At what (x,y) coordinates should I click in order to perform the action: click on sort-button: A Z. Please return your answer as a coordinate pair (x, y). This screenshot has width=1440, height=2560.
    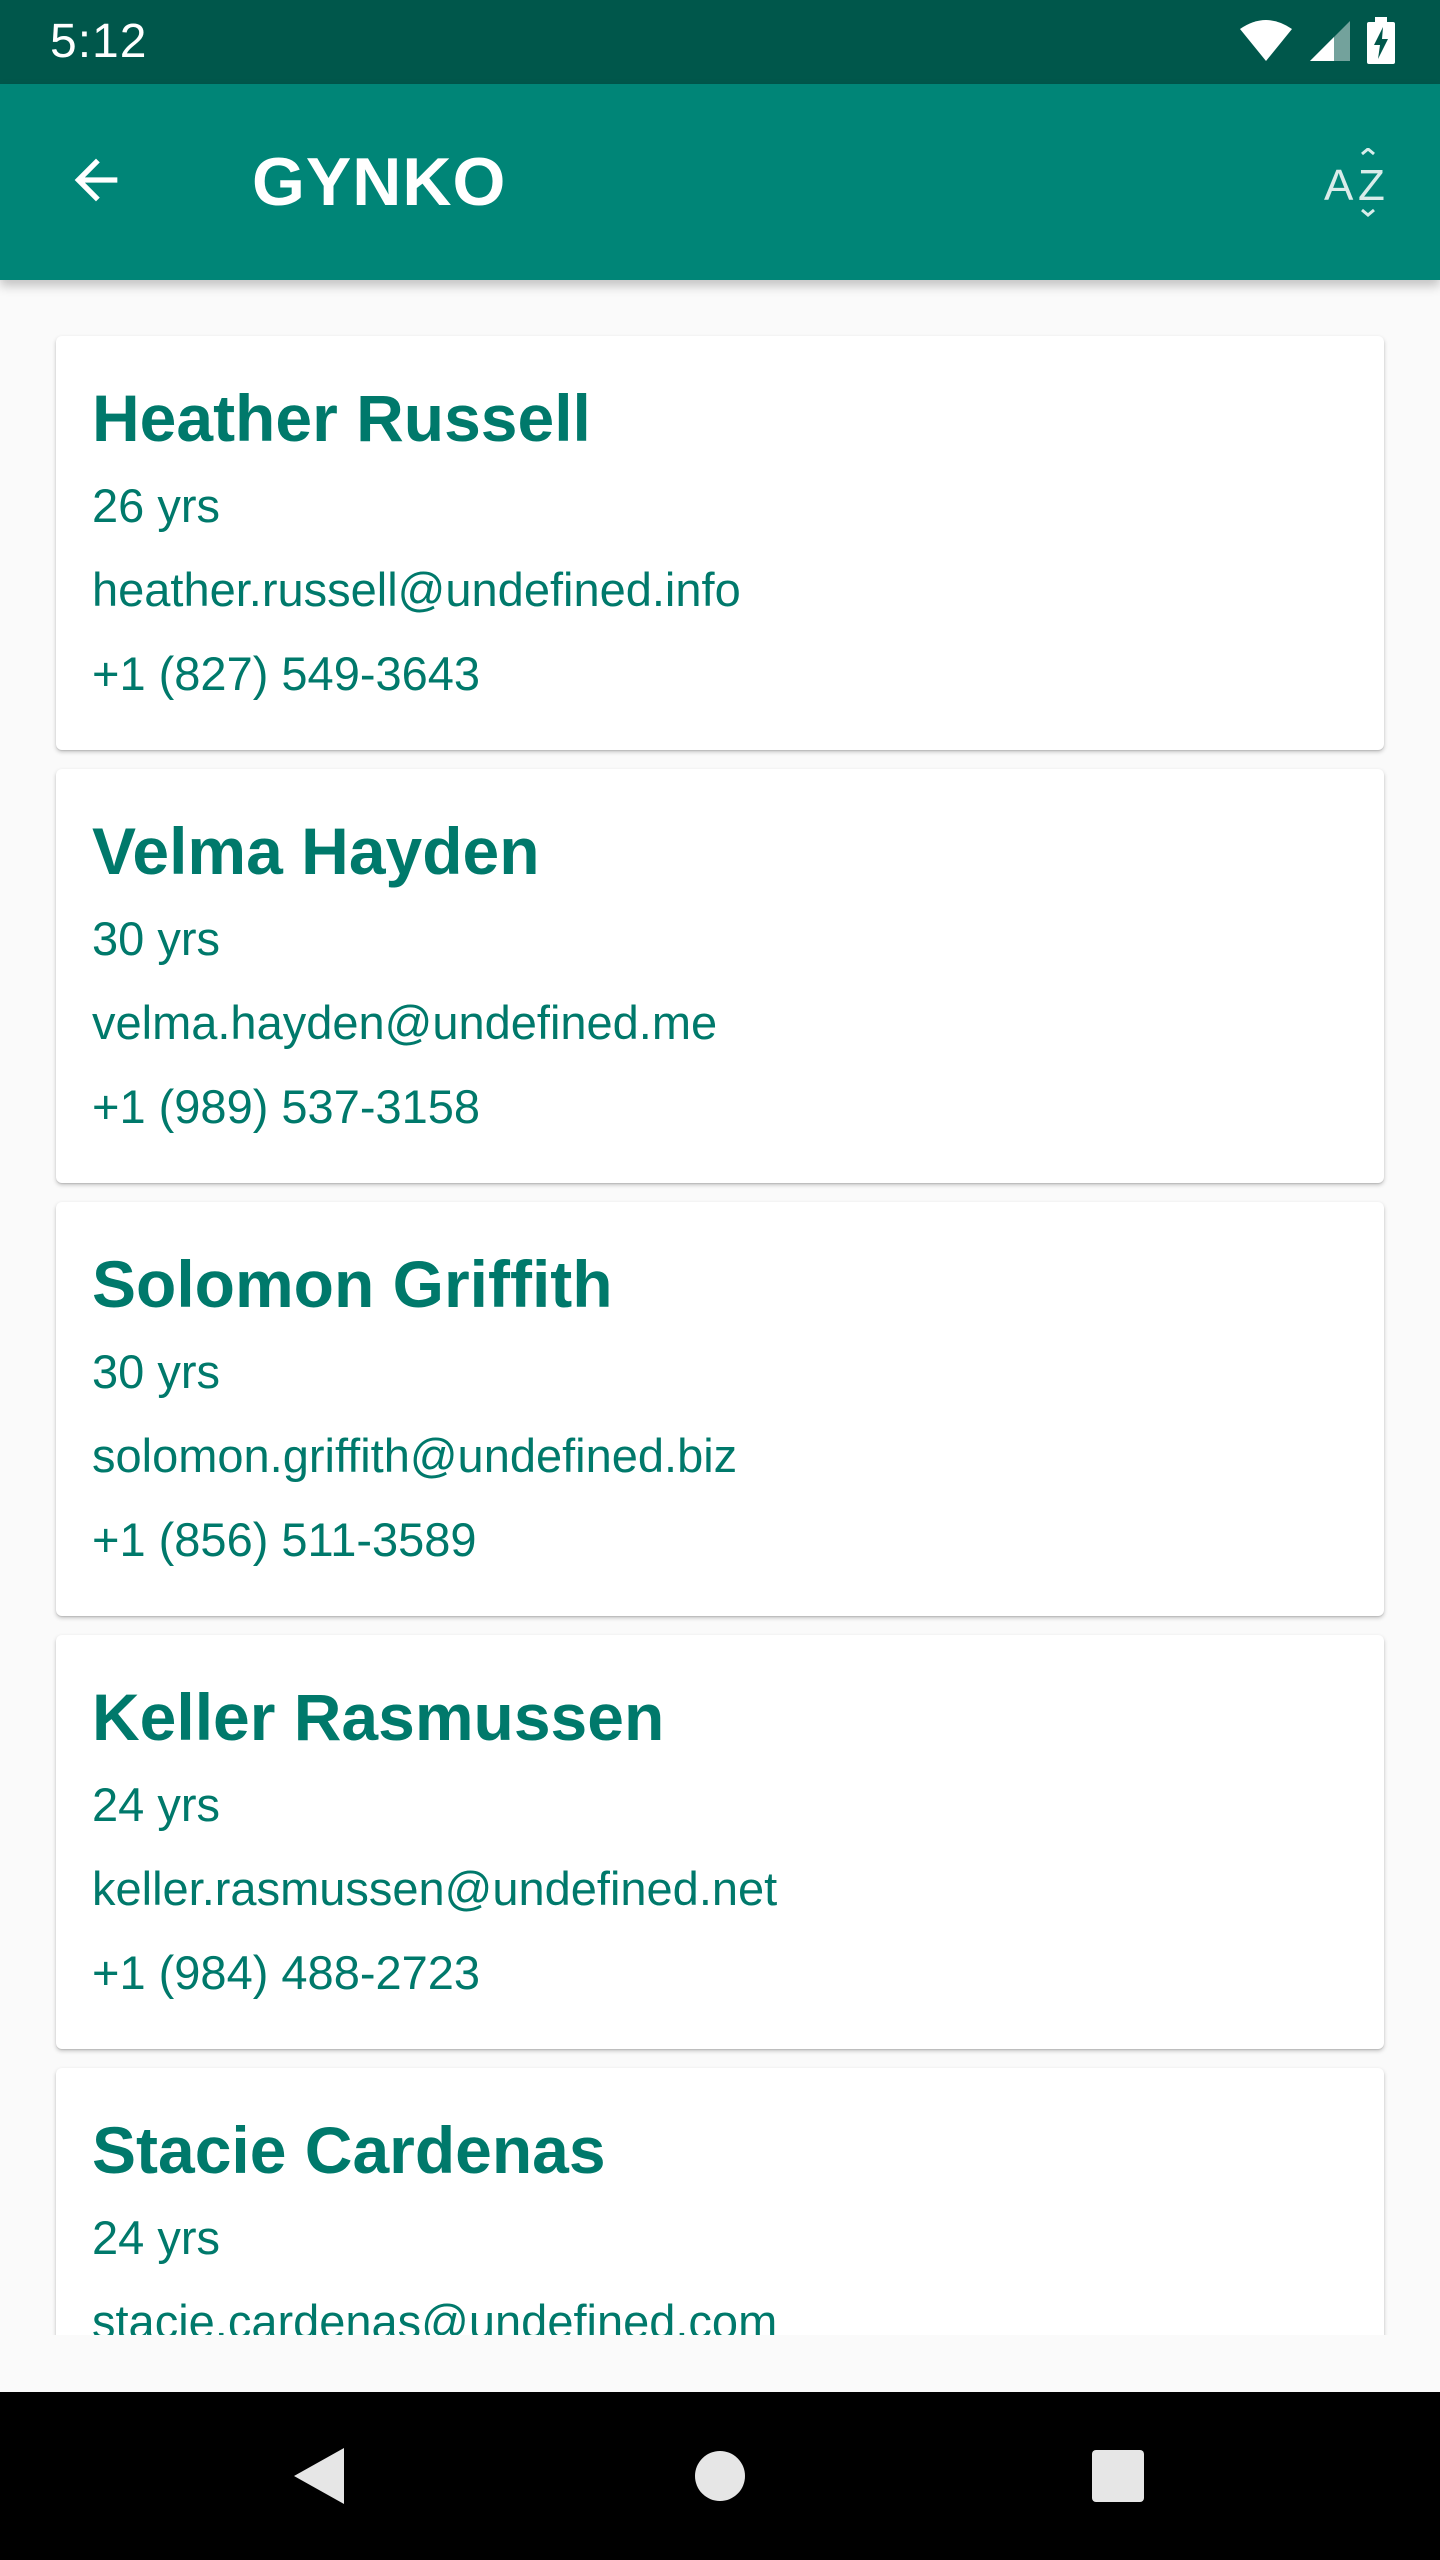
    Looking at the image, I should click on (1360, 188).